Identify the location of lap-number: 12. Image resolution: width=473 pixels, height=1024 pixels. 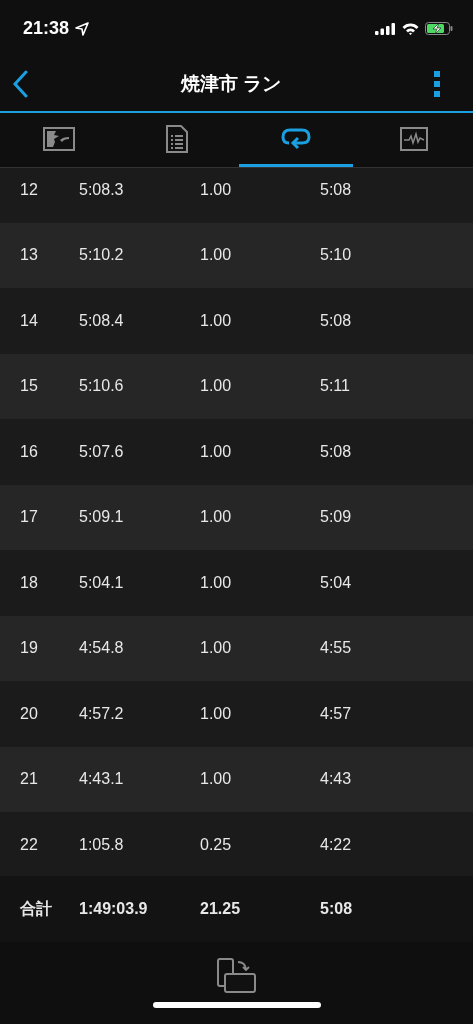
(29, 189).